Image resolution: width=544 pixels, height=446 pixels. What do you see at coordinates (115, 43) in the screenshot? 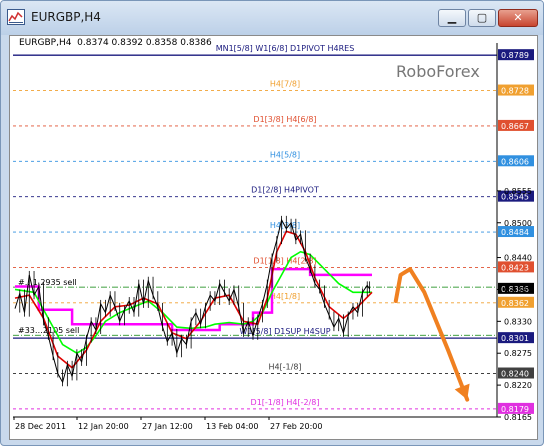
I see `symbol-ohlc-info: EURGBP,H4 0.8374 0.8392 0.8358 0.8386` at bounding box center [115, 43].